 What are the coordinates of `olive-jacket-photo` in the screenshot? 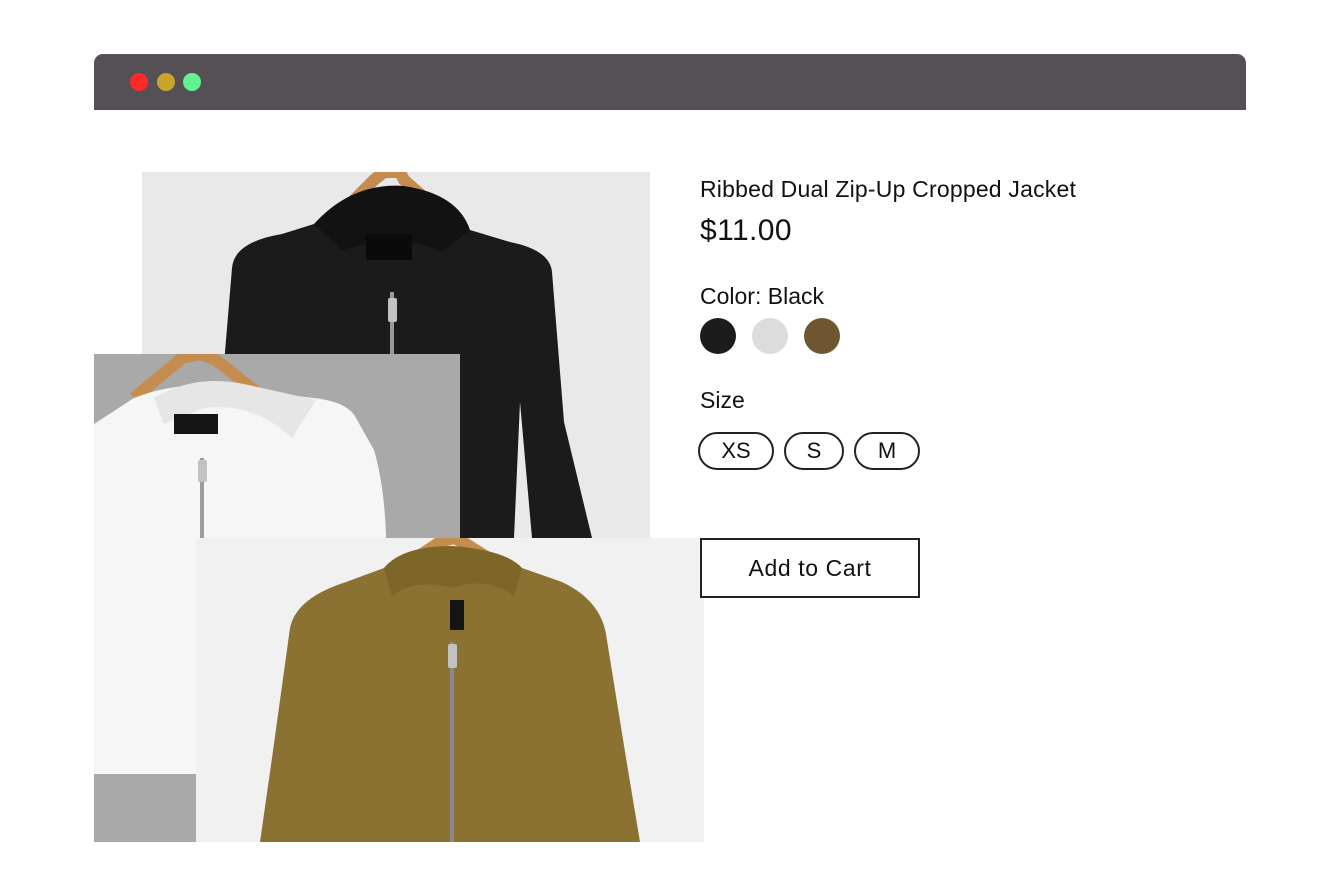 It's located at (450, 690).